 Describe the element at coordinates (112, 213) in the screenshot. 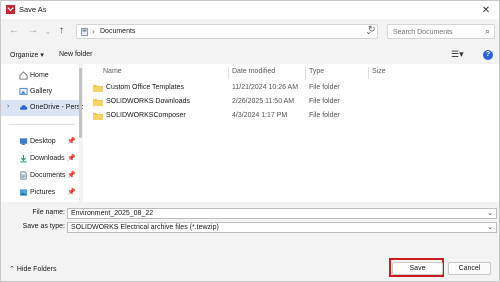

I see `file-name-value: Environment_2025_08_22` at that location.